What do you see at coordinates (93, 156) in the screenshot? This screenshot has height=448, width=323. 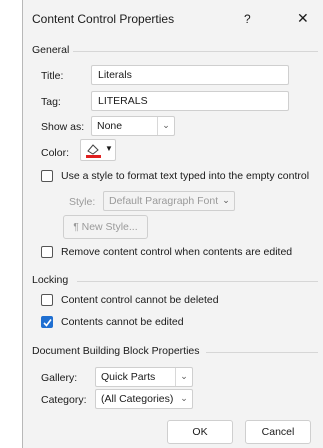 I see `color-swatch` at bounding box center [93, 156].